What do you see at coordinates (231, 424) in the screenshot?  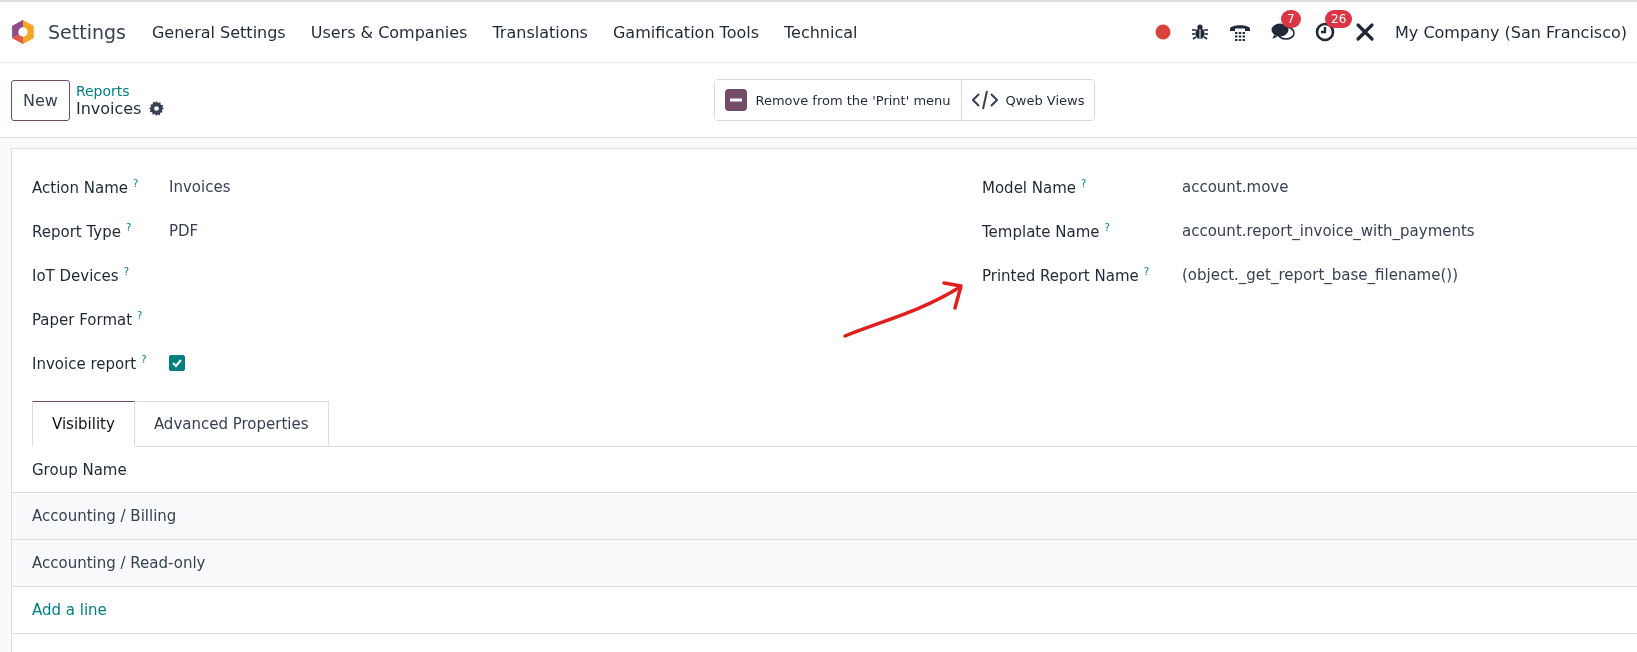 I see `tab: Advanced Properties` at bounding box center [231, 424].